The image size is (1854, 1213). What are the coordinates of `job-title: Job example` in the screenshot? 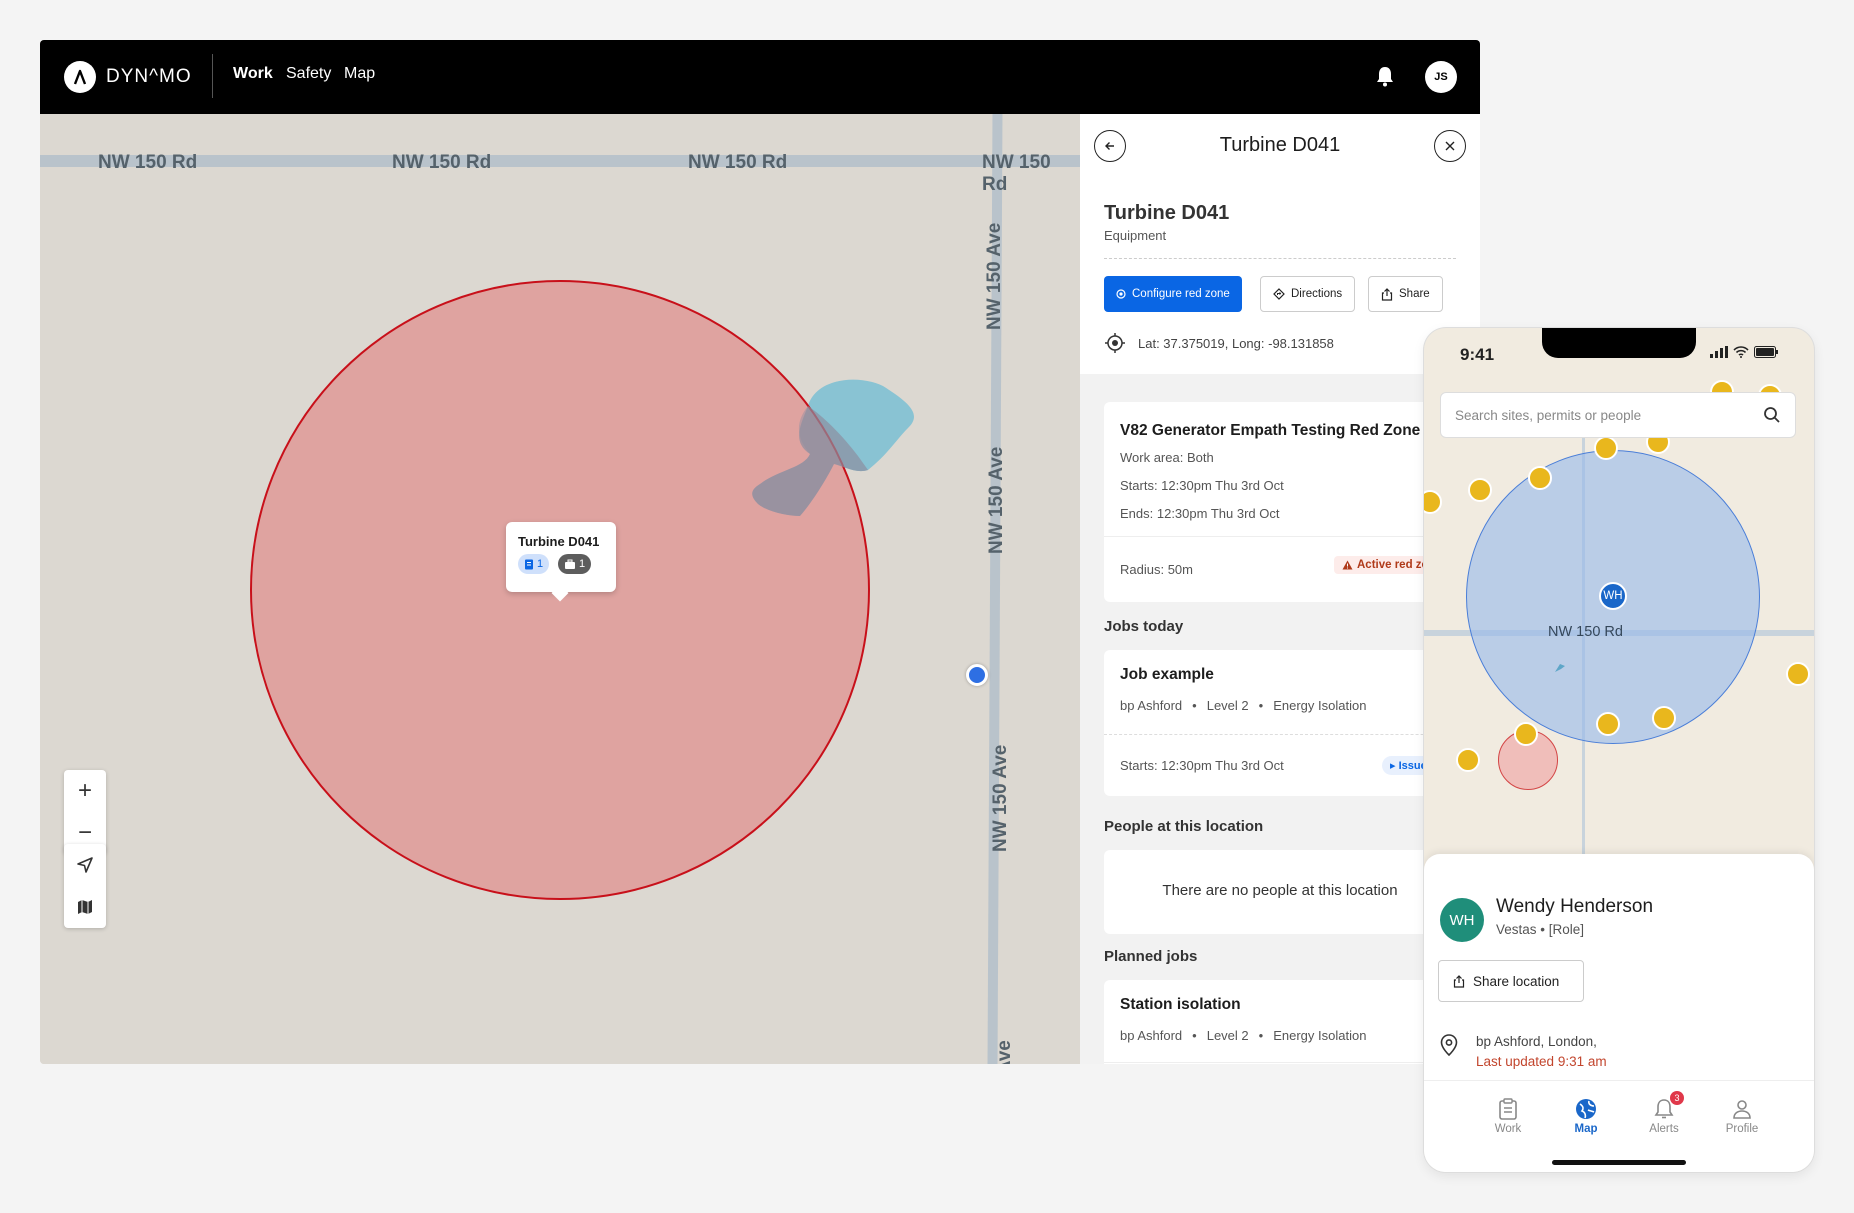 It's located at (1167, 674).